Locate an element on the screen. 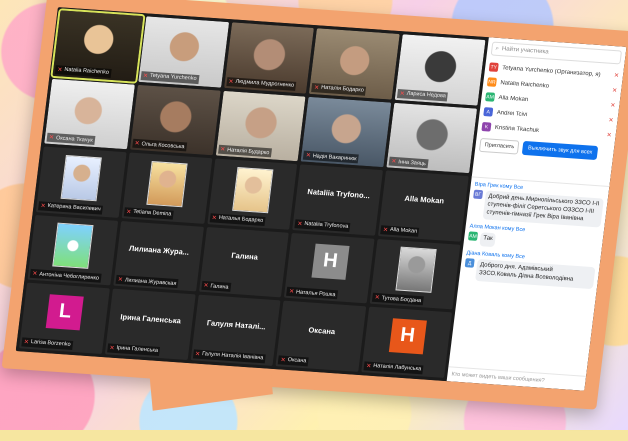 This screenshot has height=441, width=628. name-label: ✕ Тутова Богдана is located at coordinates (398, 299).